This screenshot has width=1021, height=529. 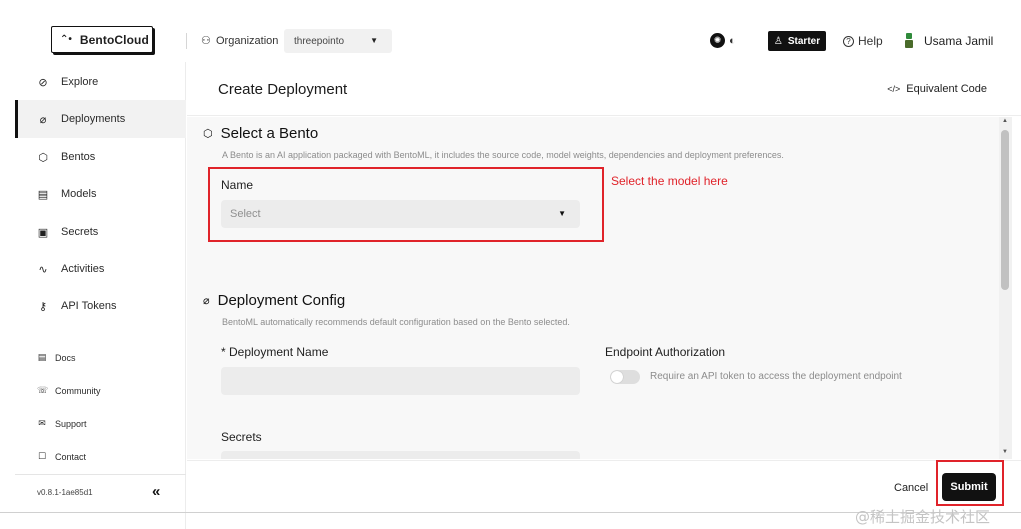 What do you see at coordinates (100, 232) in the screenshot?
I see `sidebar-item-secrets: ▣ Secrets` at bounding box center [100, 232].